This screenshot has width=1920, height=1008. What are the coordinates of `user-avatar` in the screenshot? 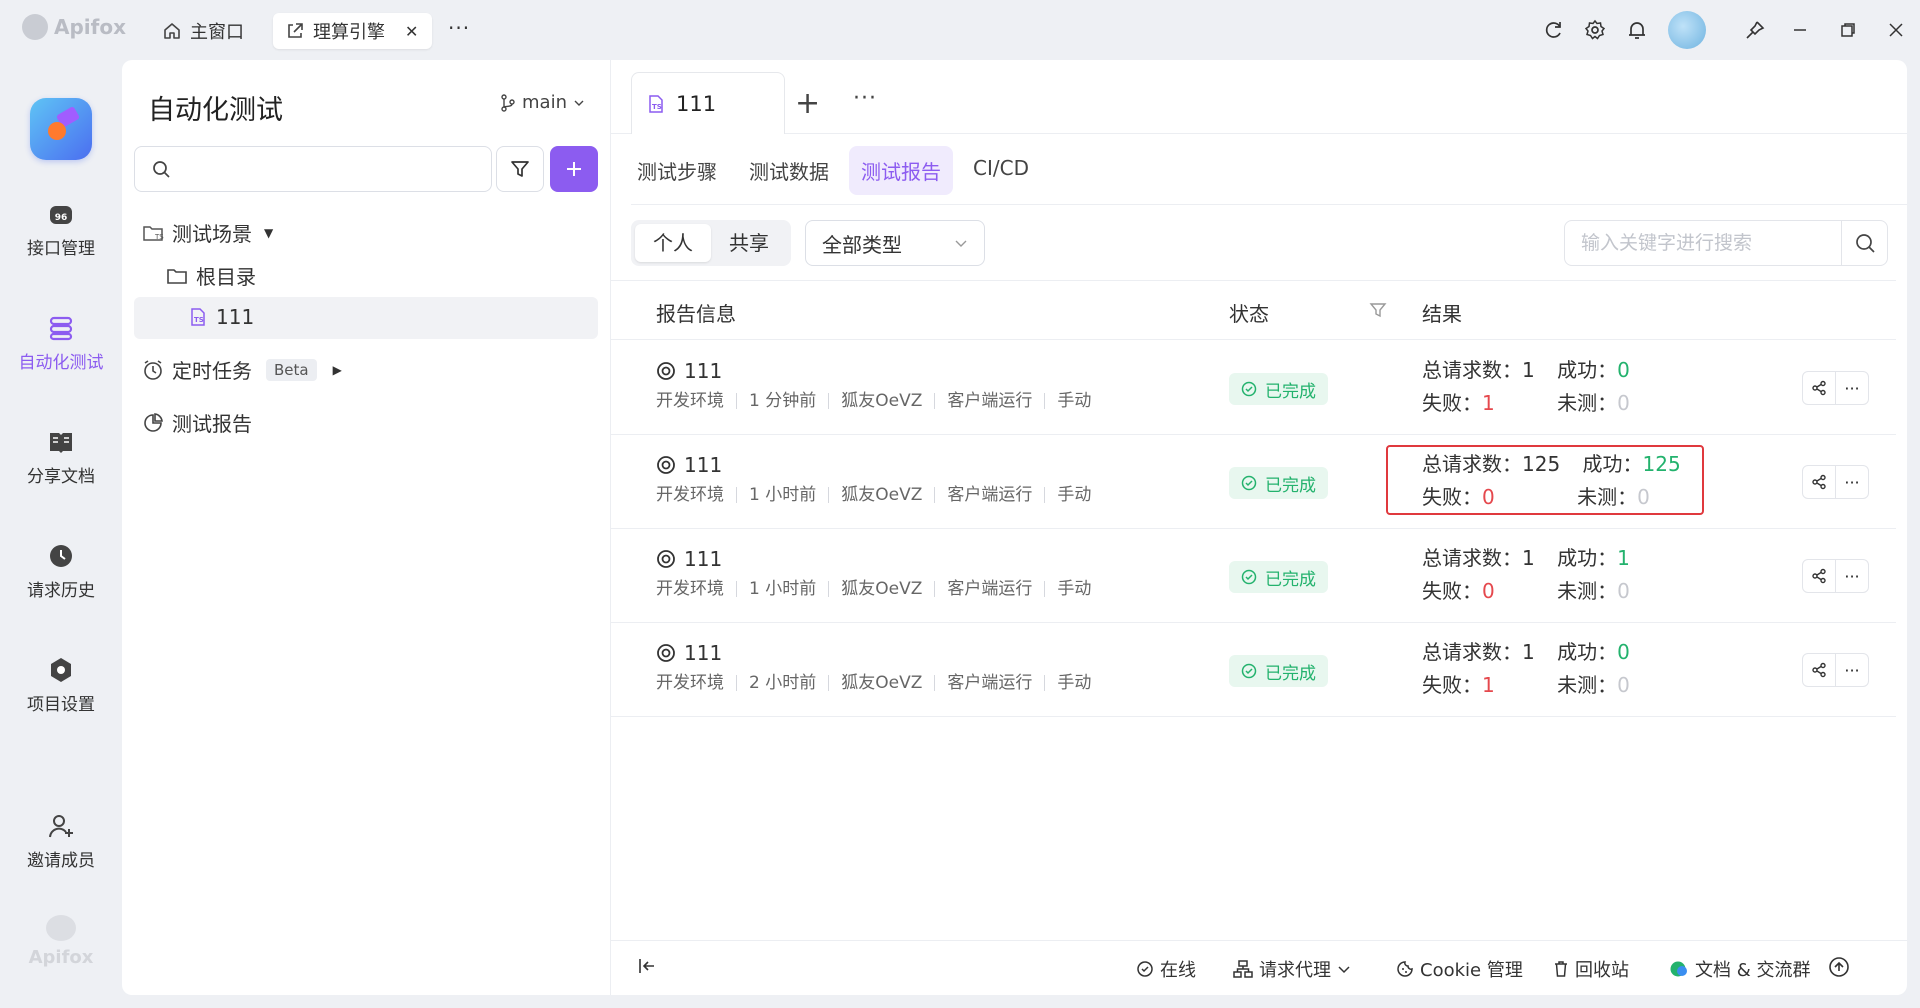 It's located at (1687, 30).